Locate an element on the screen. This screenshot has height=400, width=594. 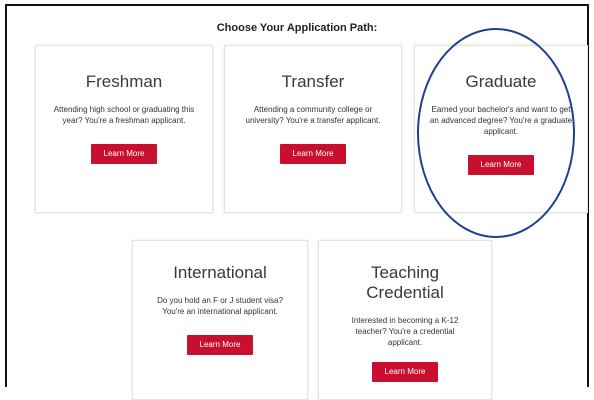
learn-more-button-graduate: Learn More is located at coordinates (501, 165).